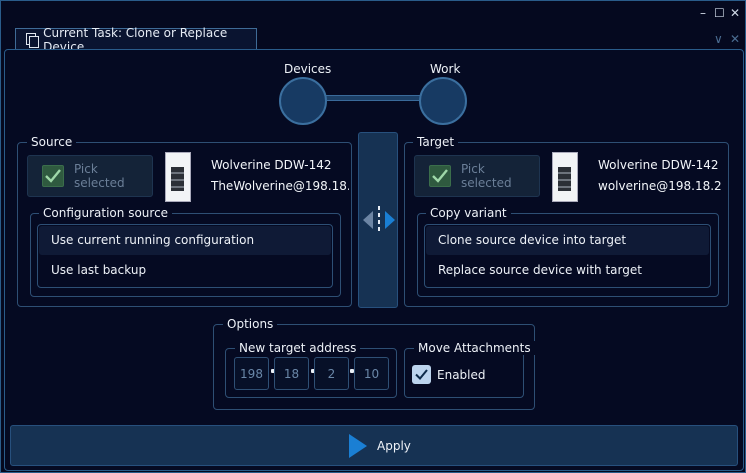 Image resolution: width=746 pixels, height=473 pixels. I want to click on step-devices-label: Devices, so click(308, 69).